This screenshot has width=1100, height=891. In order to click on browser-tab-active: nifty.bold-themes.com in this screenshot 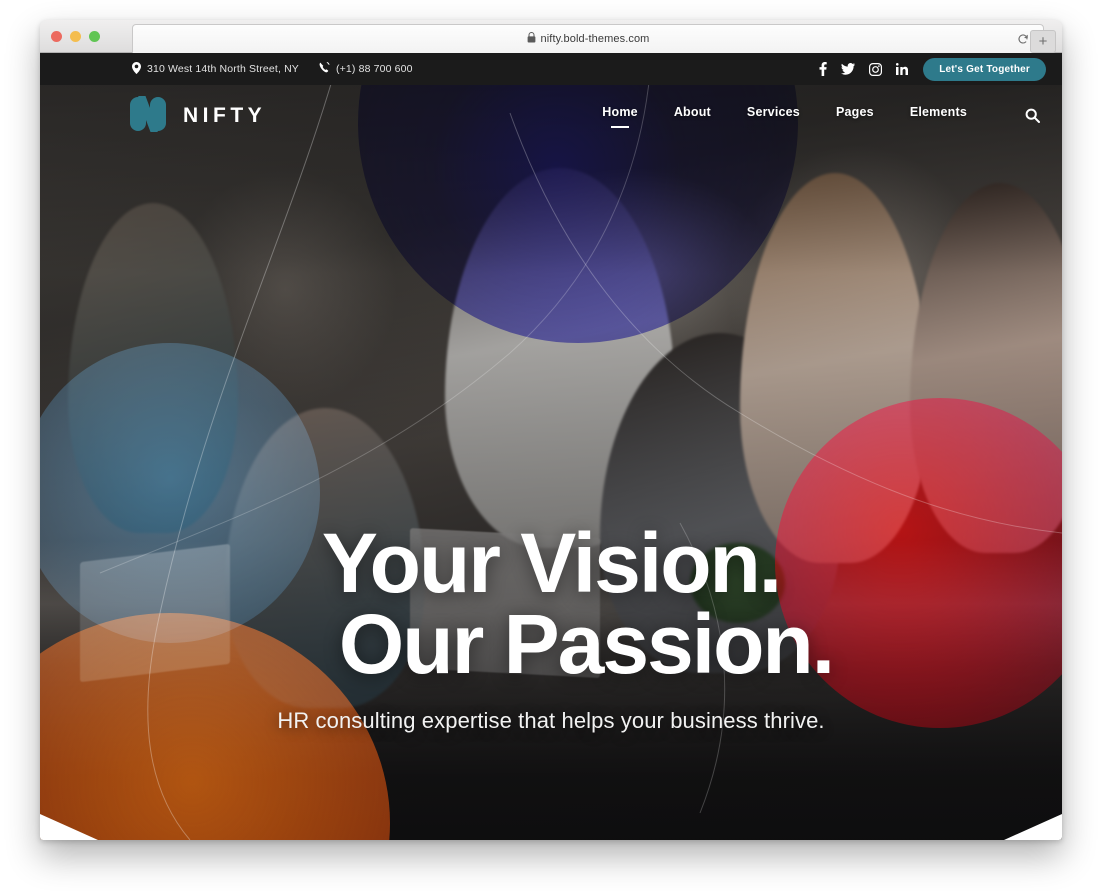, I will do `click(588, 38)`.